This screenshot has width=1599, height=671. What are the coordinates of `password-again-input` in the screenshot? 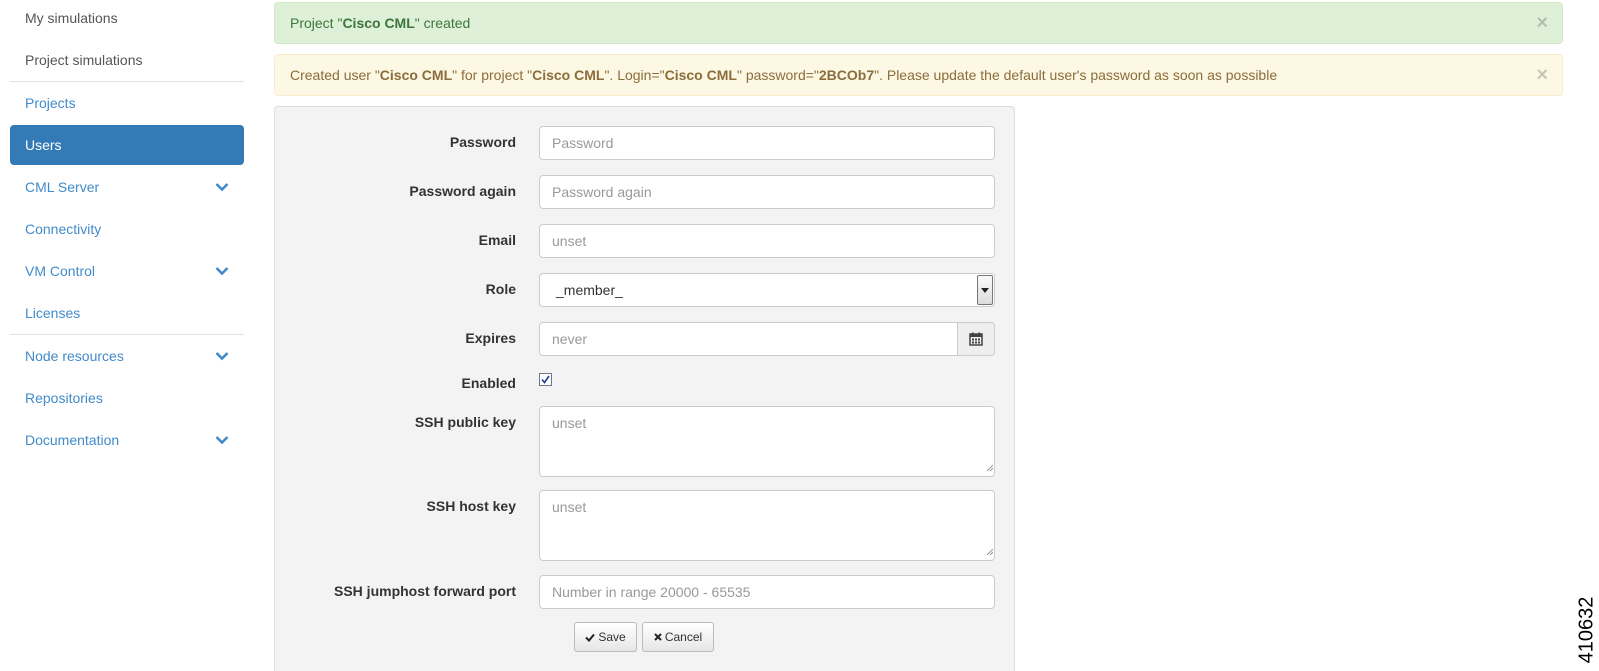 It's located at (767, 192).